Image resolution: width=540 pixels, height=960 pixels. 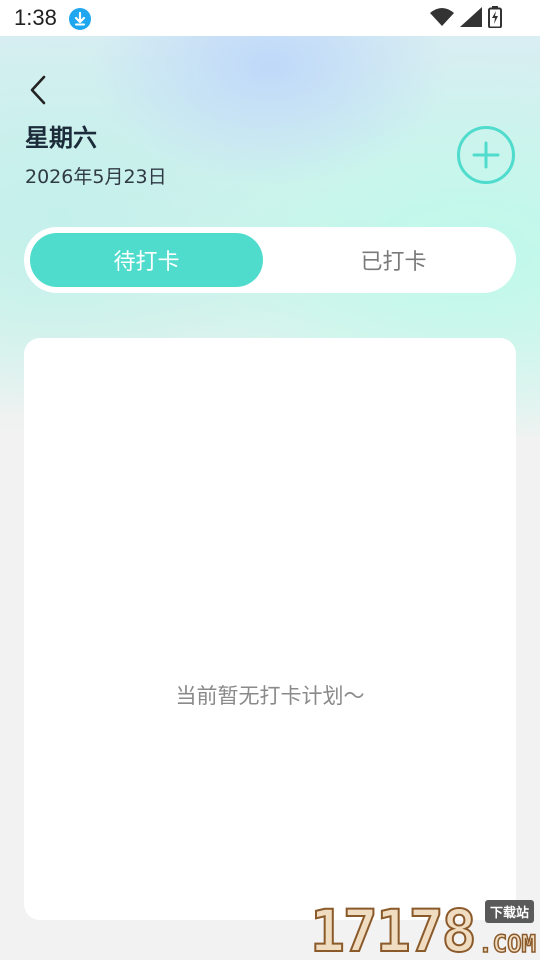 What do you see at coordinates (486, 155) in the screenshot?
I see `plus-circle-icon` at bounding box center [486, 155].